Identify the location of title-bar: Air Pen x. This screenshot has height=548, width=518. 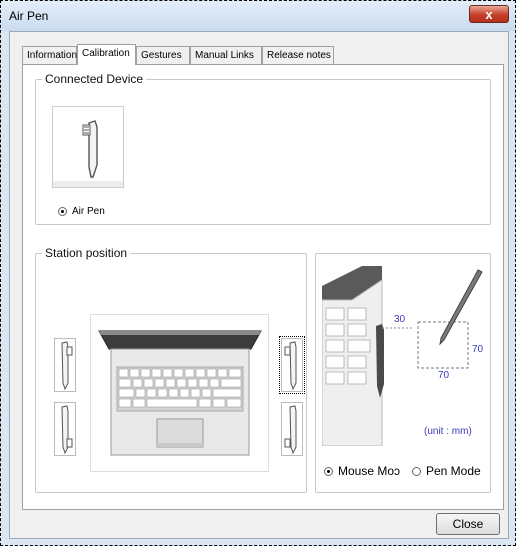
(258, 16).